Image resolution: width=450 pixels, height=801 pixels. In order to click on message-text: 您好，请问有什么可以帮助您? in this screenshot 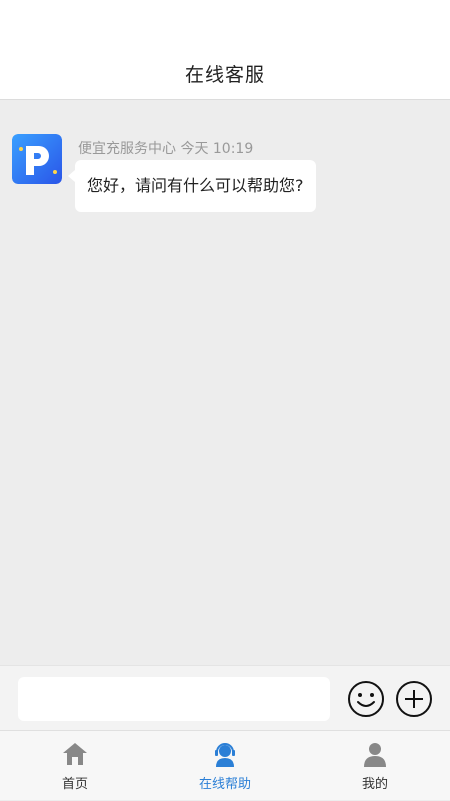, I will do `click(195, 185)`.